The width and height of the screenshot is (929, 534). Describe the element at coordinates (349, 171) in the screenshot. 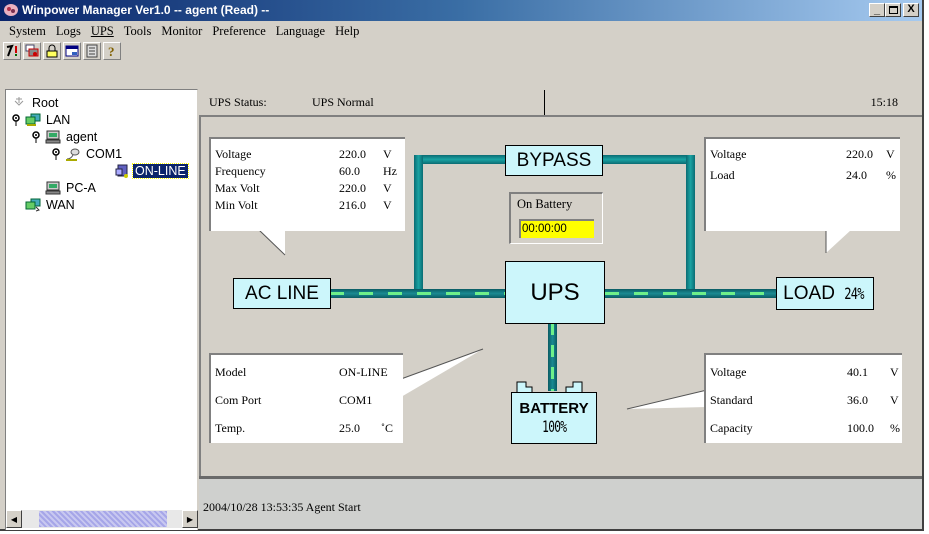

I see `input-value: 60.0` at that location.